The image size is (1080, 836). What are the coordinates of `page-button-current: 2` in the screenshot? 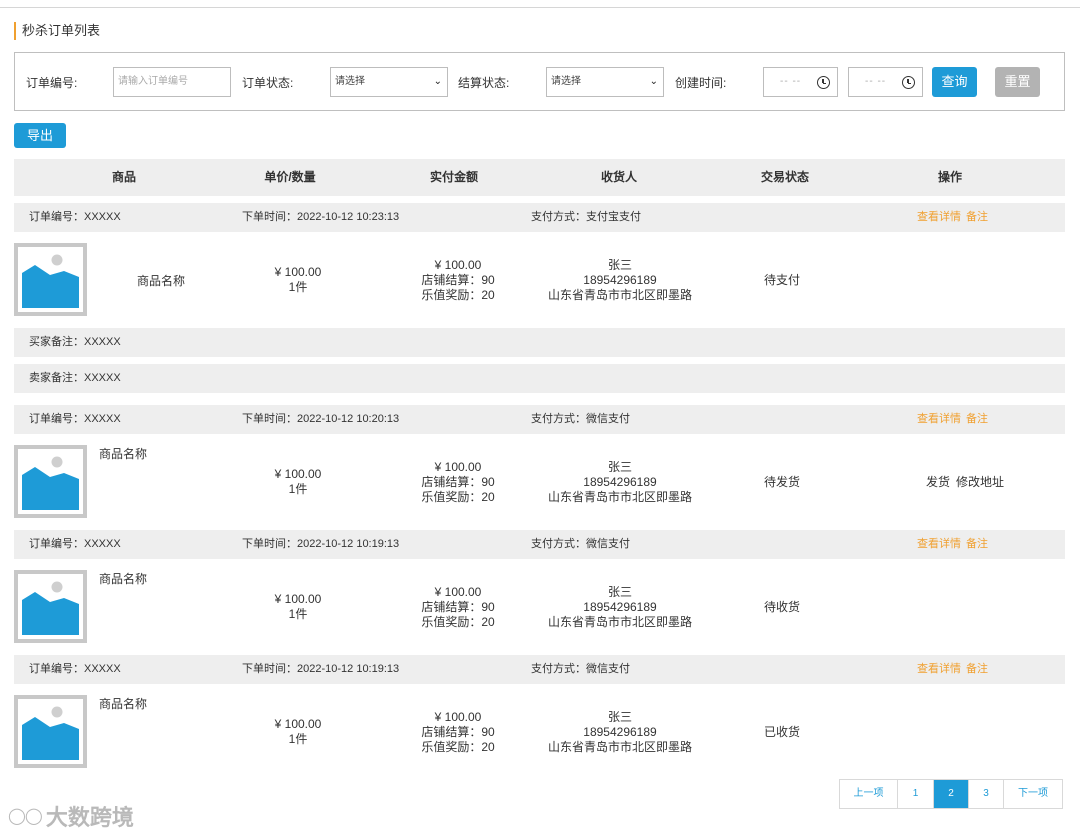 It's located at (951, 794).